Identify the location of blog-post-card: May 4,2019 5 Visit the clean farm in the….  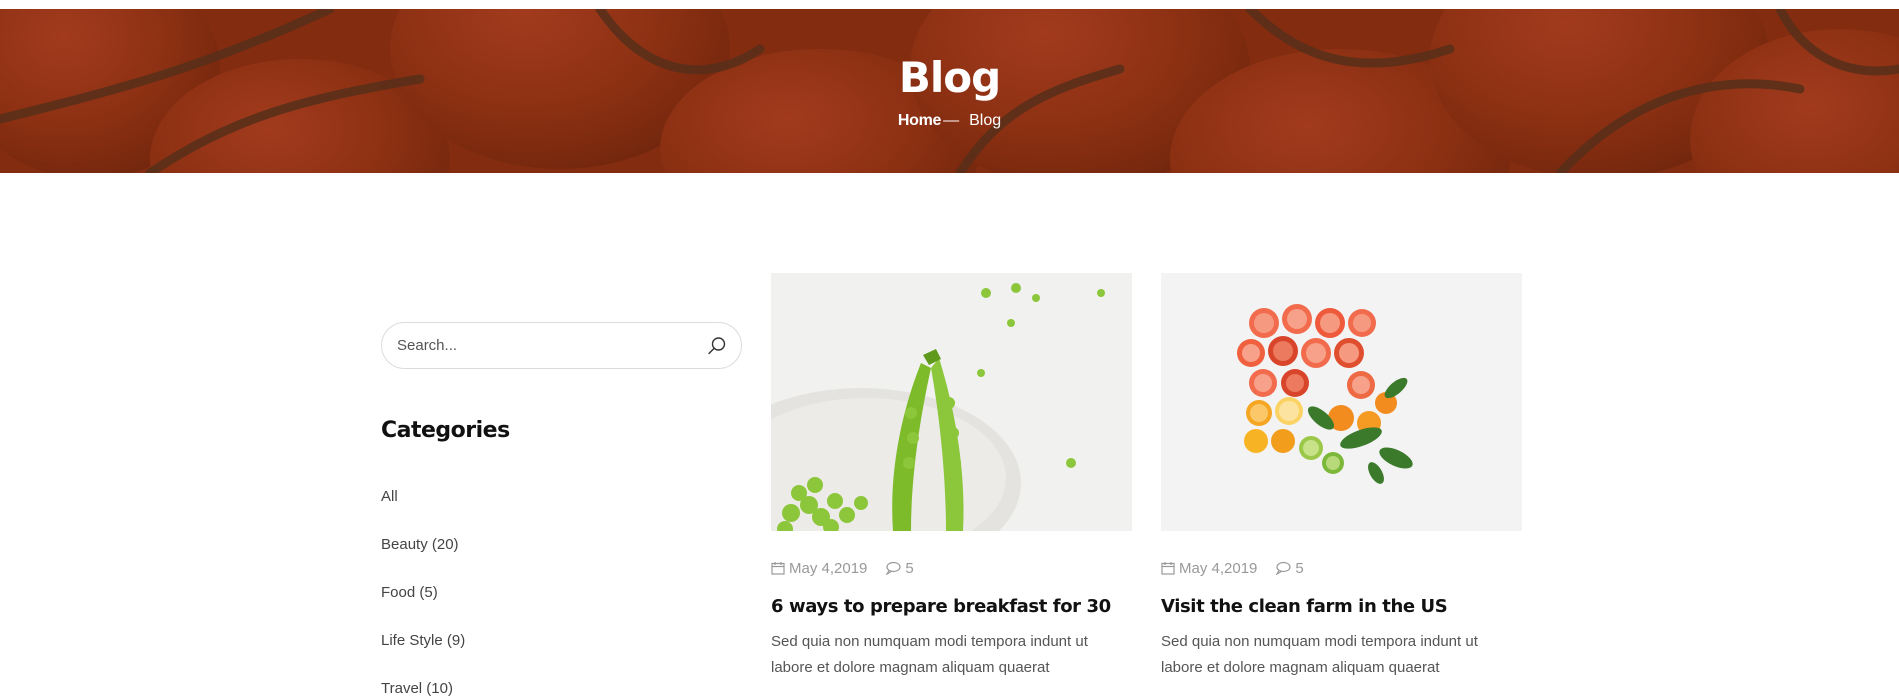
(1341, 477).